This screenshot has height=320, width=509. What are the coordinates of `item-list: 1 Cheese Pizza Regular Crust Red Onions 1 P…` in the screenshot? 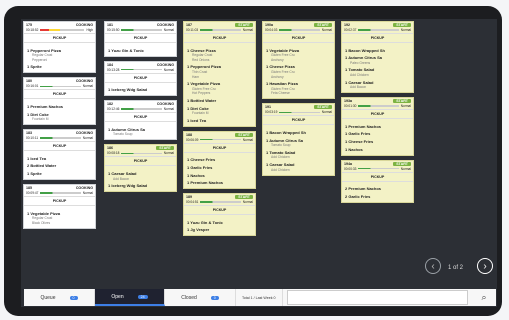 It's located at (219, 84).